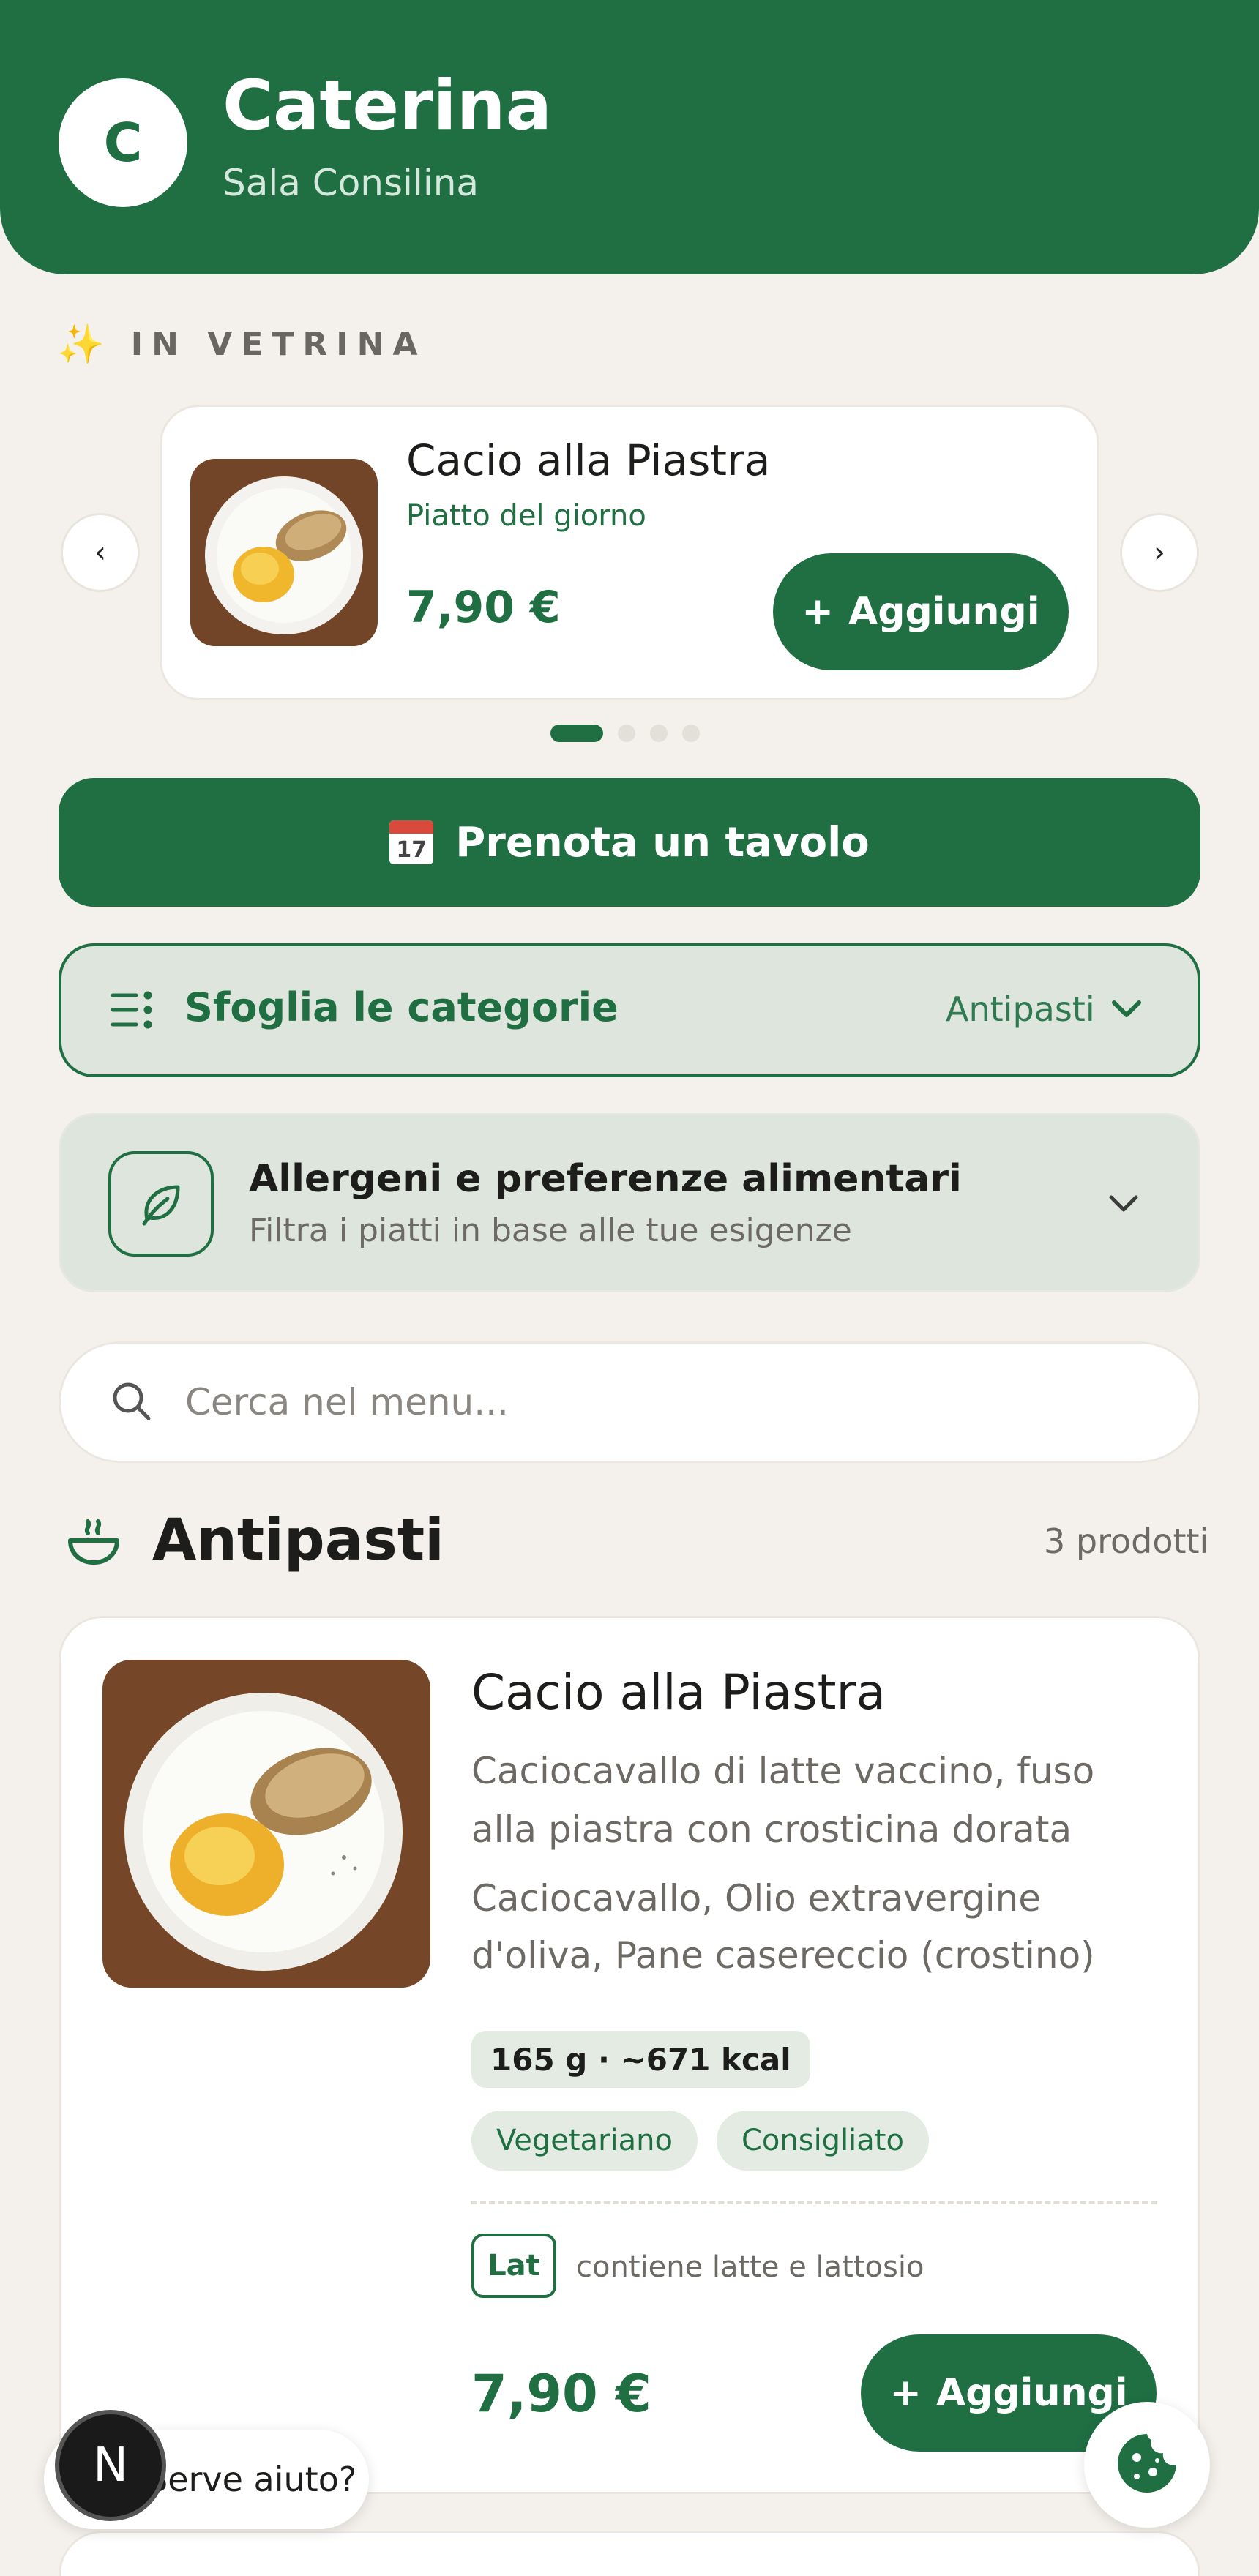 The width and height of the screenshot is (1259, 2576). Describe the element at coordinates (561, 2394) in the screenshot. I see `product-price: 7,90 €` at that location.